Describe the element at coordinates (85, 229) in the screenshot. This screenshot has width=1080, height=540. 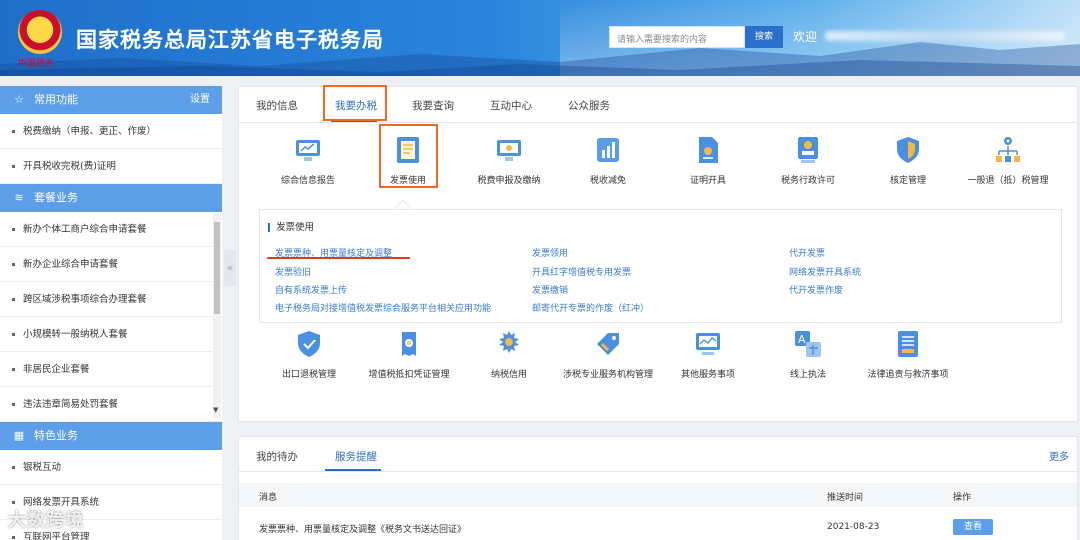
I see `sidebar-item-label: 新办个体工商户综合申请套餐` at that location.